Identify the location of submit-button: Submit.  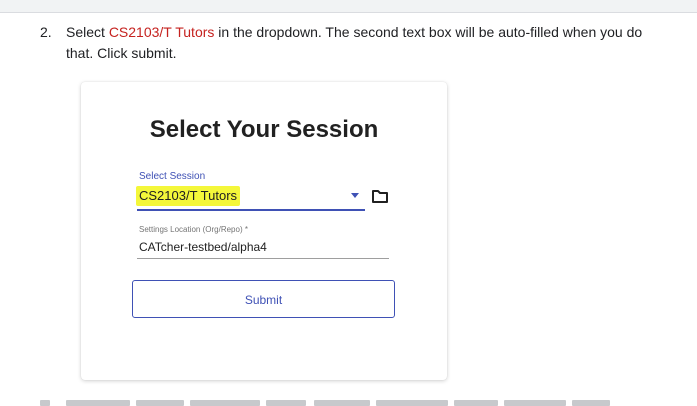
(263, 299).